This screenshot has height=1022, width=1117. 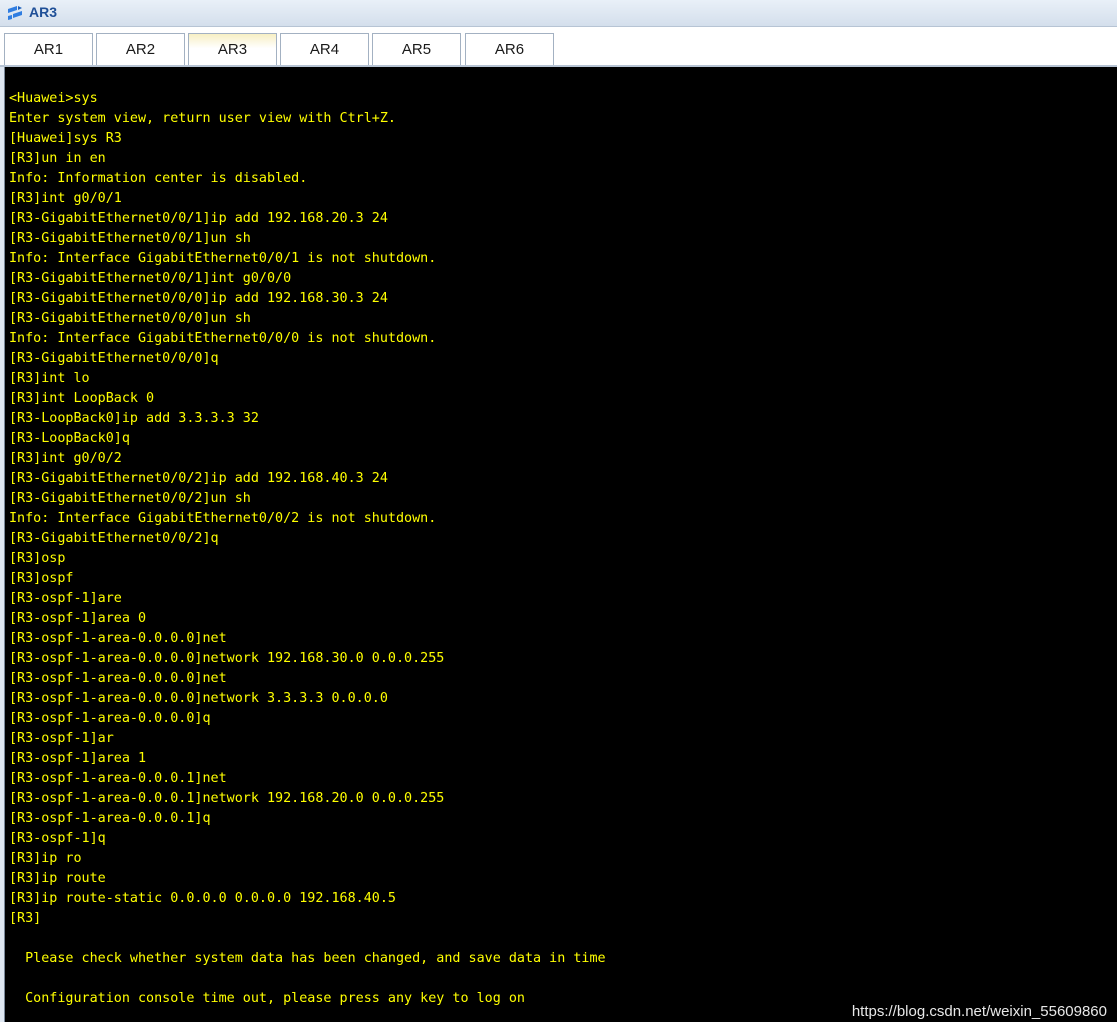 I want to click on terminal-line: [R3-GigabitEthernet0/0/1]un sh, so click(x=130, y=238).